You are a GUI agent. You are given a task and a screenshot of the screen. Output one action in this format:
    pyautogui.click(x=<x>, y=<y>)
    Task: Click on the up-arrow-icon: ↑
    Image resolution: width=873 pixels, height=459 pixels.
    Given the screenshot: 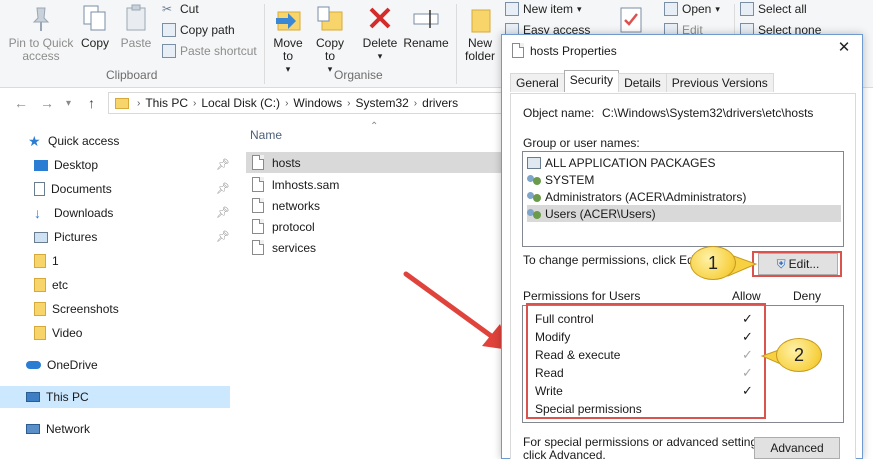 What is the action you would take?
    pyautogui.click(x=91, y=103)
    